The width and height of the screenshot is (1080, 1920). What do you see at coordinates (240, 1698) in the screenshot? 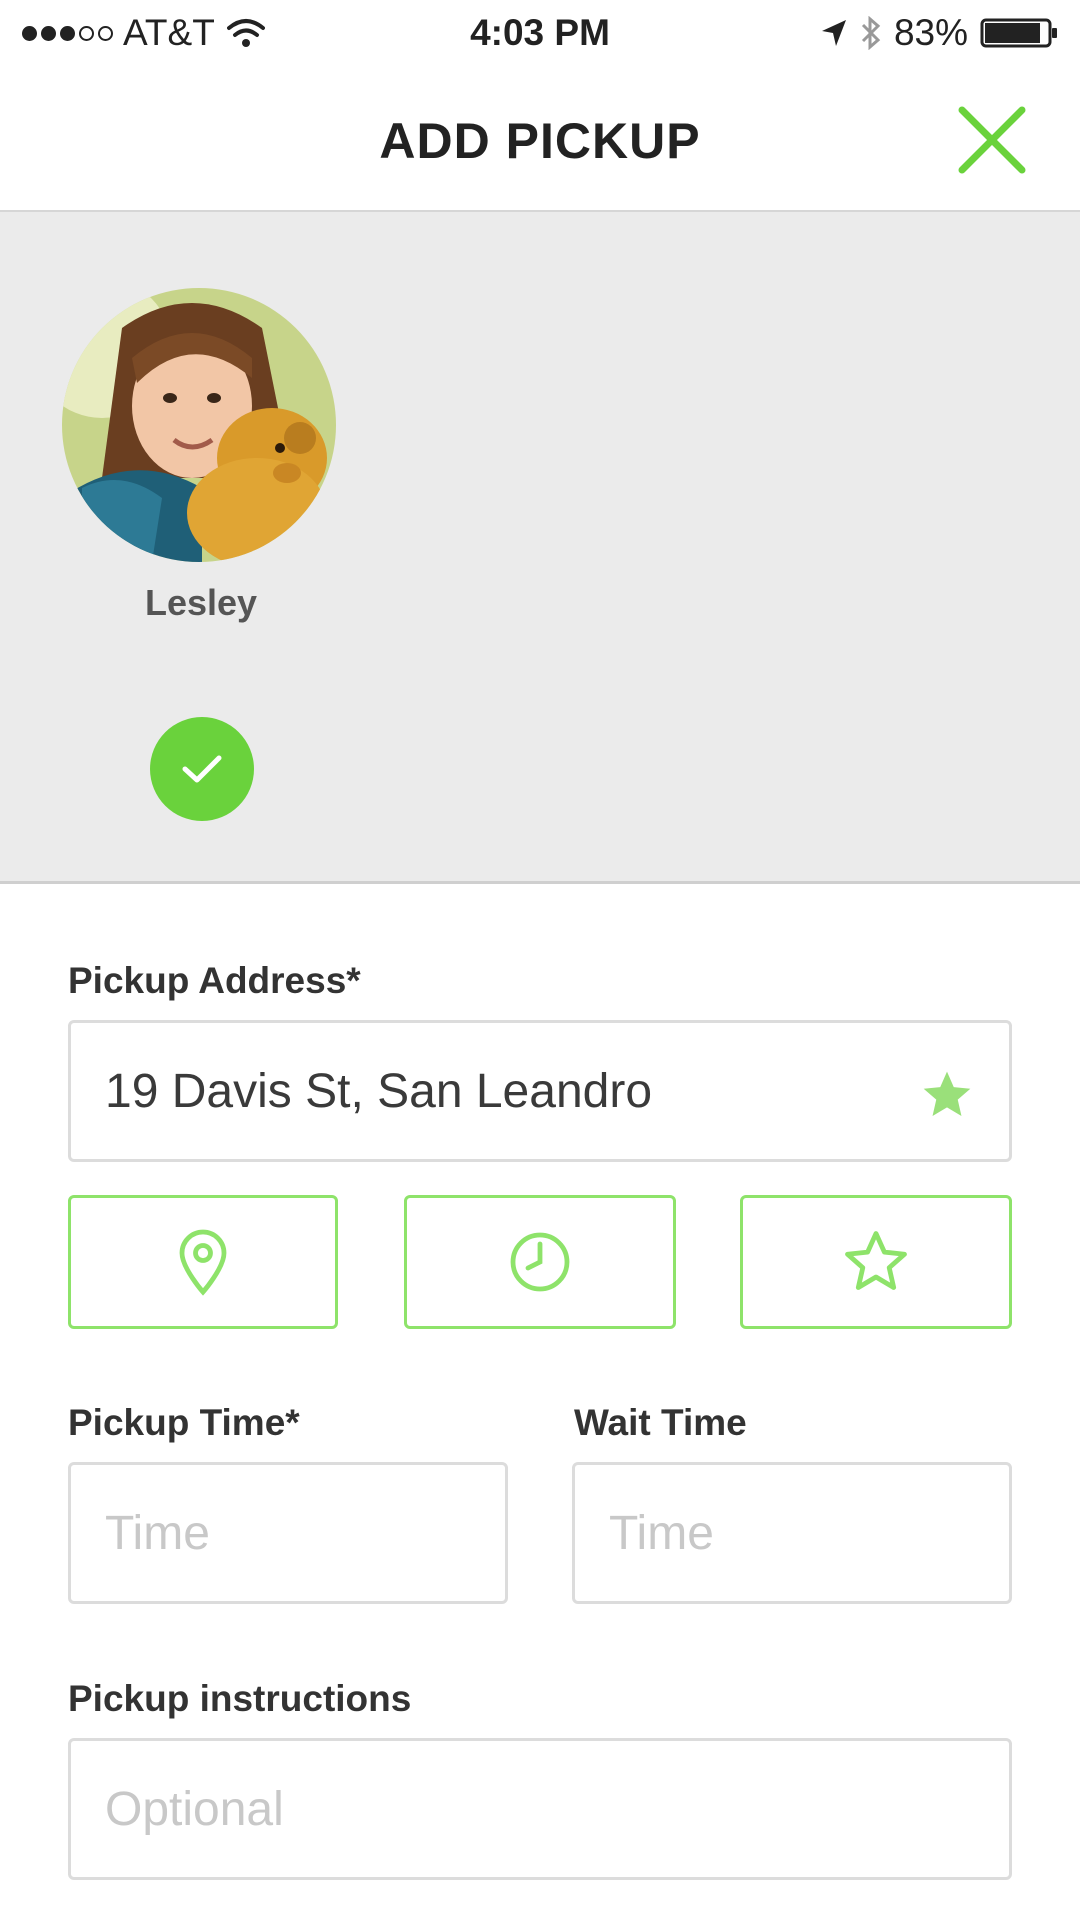
I see `pickup-instructions-label: Pickup instructions` at bounding box center [240, 1698].